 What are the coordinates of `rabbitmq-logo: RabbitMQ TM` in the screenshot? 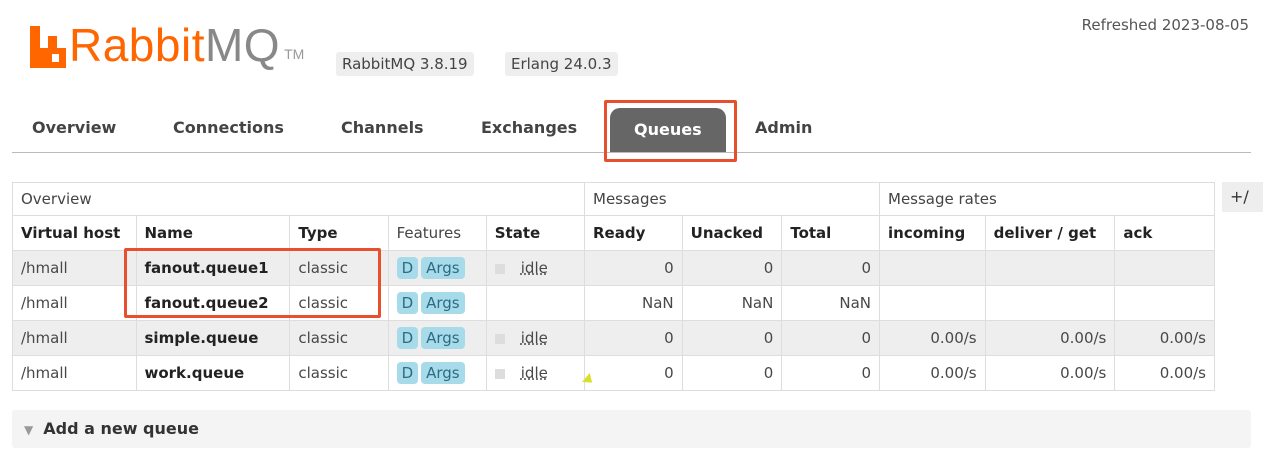 It's located at (167, 45).